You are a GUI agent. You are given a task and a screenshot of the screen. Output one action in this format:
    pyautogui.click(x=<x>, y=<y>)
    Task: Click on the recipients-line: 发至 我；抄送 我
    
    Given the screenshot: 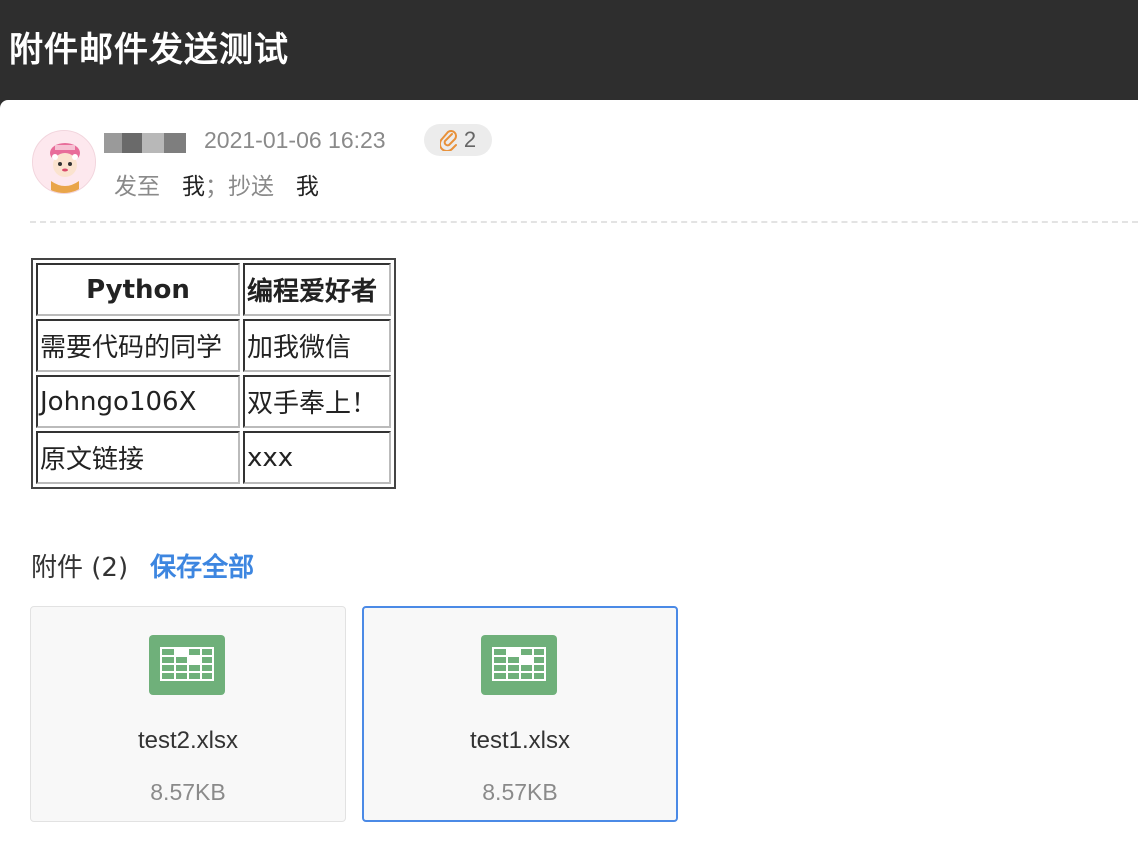 What is the action you would take?
    pyautogui.click(x=216, y=184)
    